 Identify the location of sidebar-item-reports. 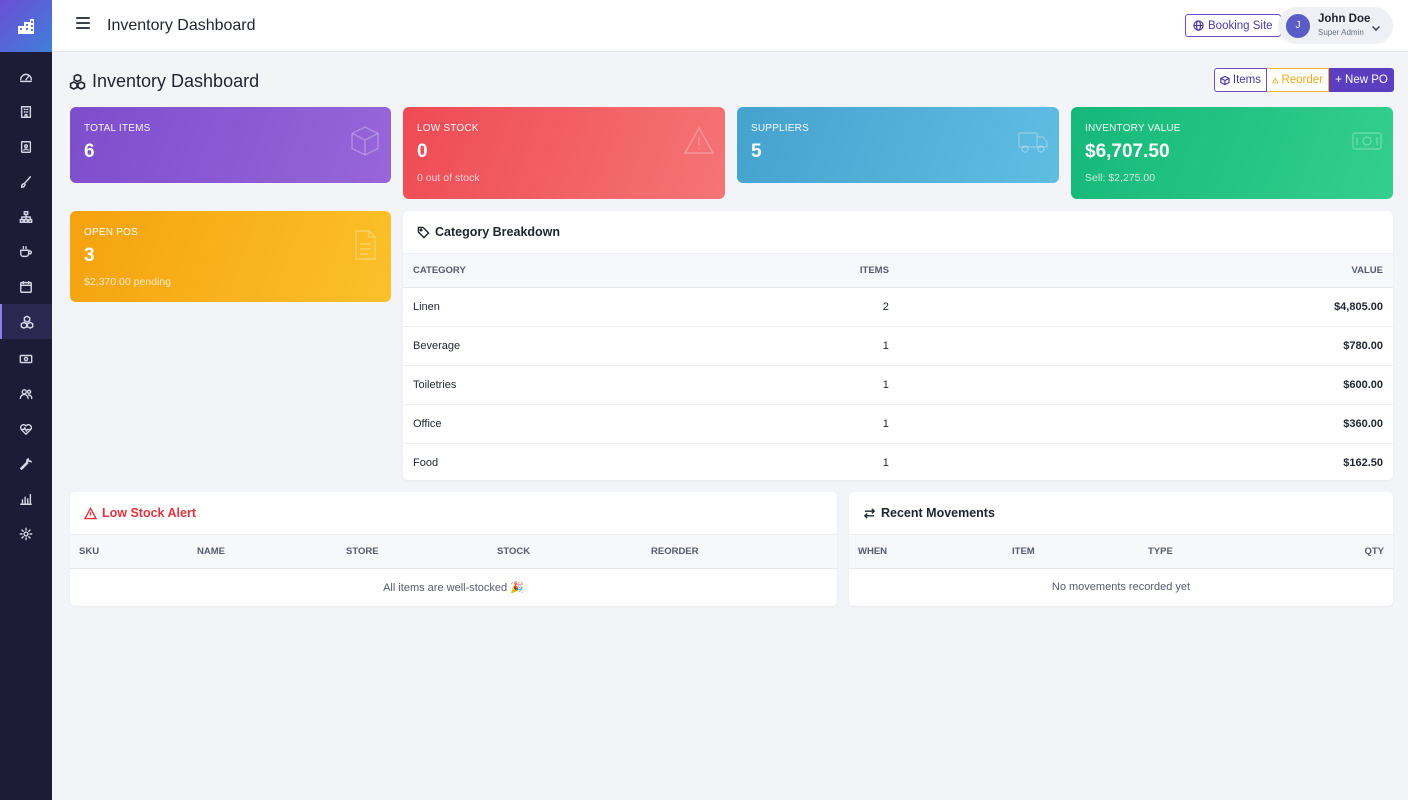
(26, 498).